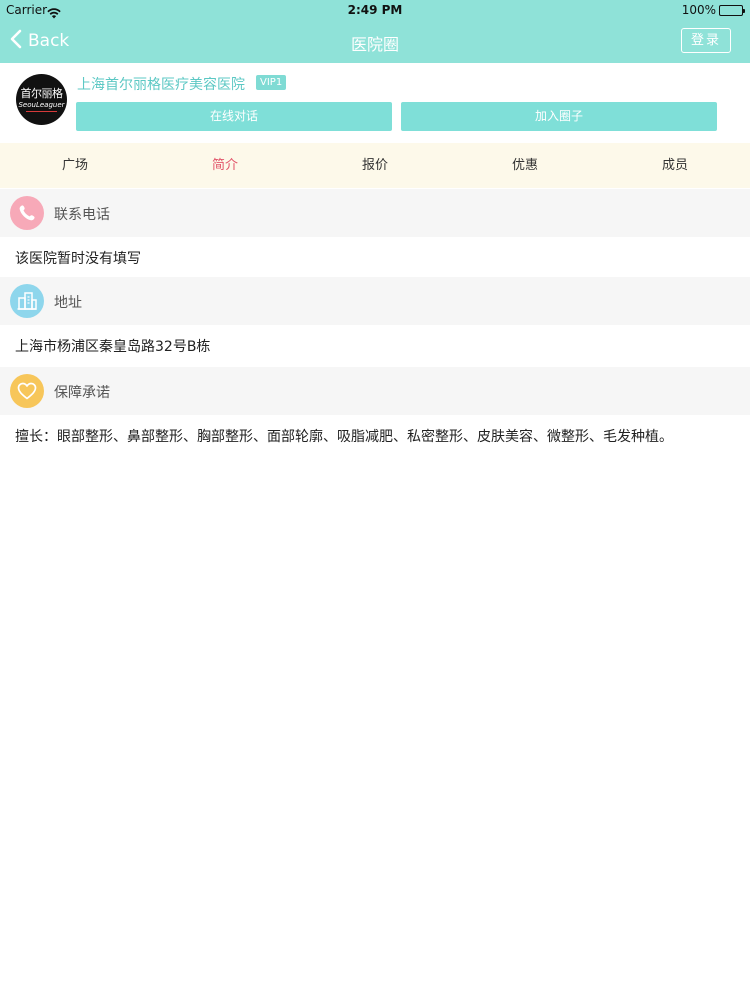  What do you see at coordinates (75, 165) in the screenshot?
I see `tab-square: 广场` at bounding box center [75, 165].